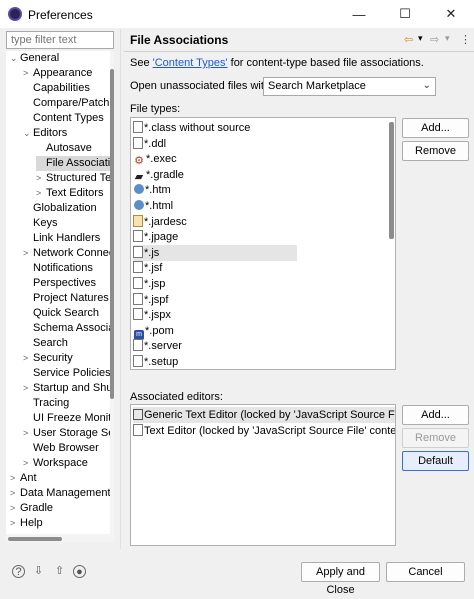  I want to click on tree-item: >User Storage Service, so click(68, 433).